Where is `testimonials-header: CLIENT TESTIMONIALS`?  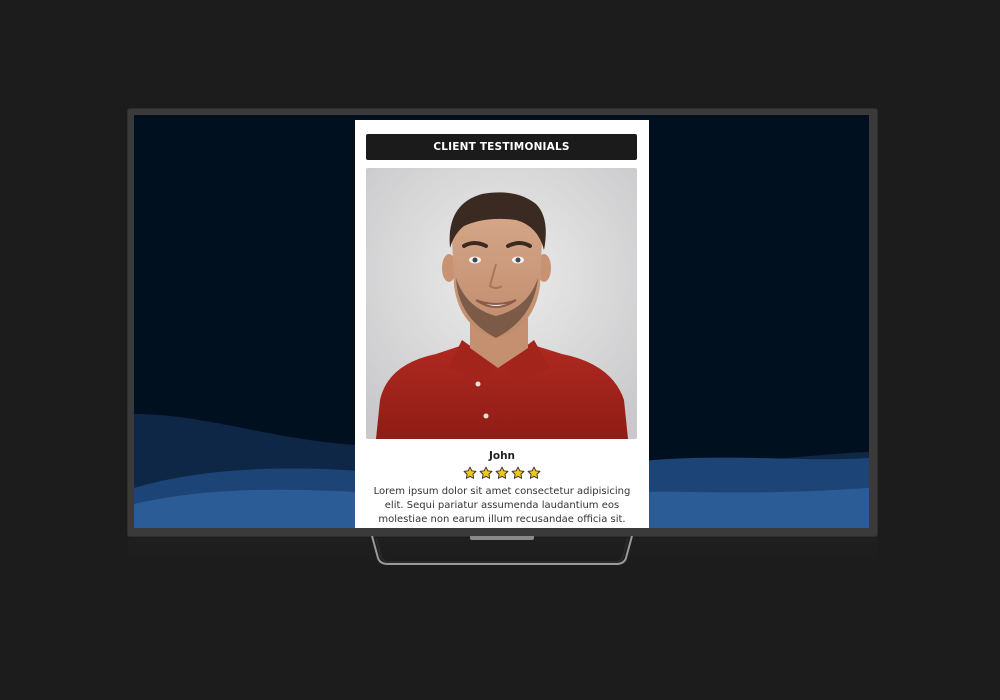 testimonials-header: CLIENT TESTIMONIALS is located at coordinates (501, 147).